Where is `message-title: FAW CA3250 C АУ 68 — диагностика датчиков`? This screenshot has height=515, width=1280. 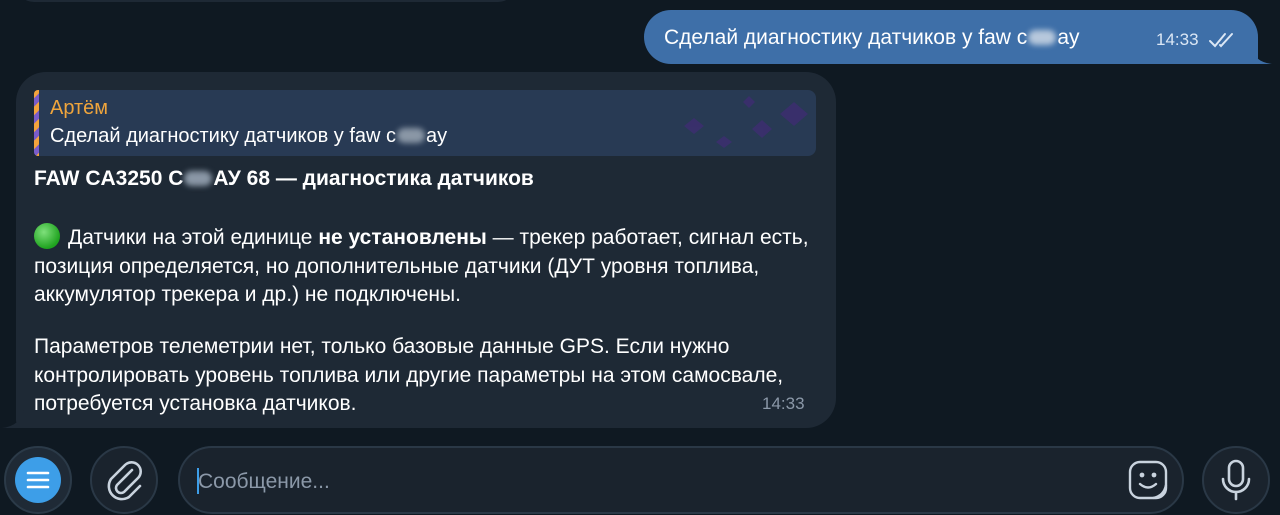
message-title: FAW CA3250 C АУ 68 — диагностика датчиков is located at coordinates (284, 178).